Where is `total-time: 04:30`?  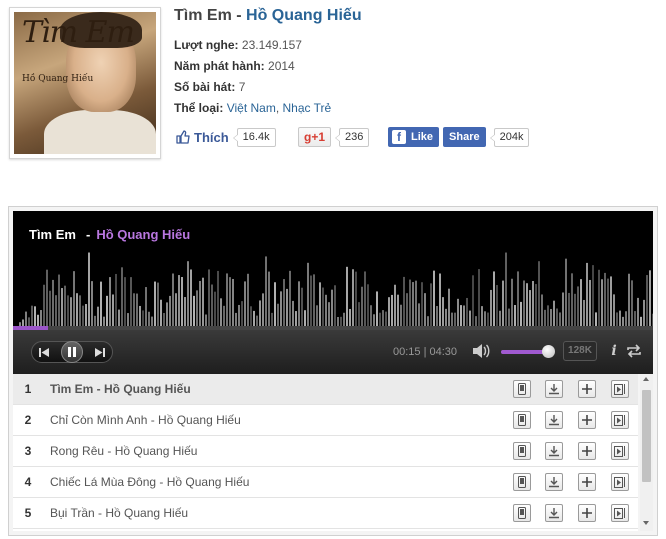 total-time: 04:30 is located at coordinates (443, 352).